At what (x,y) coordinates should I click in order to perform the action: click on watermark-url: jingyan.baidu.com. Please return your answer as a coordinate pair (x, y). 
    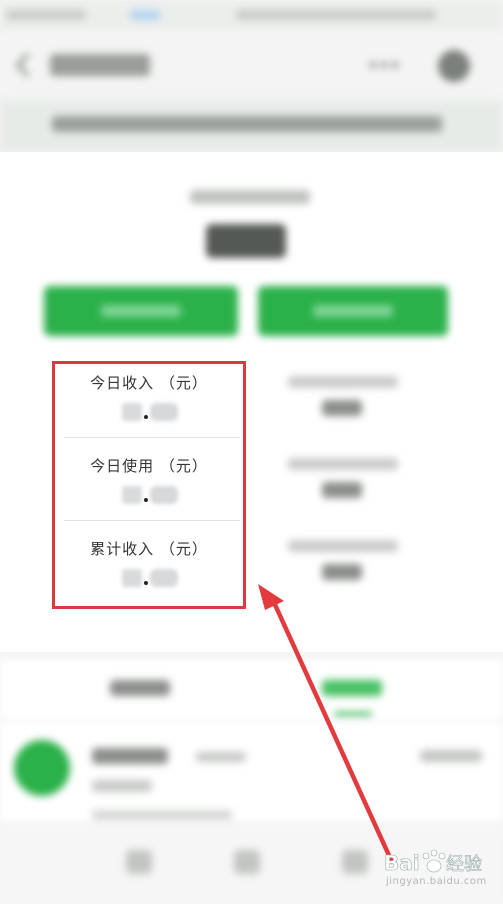
    Looking at the image, I should click on (436, 881).